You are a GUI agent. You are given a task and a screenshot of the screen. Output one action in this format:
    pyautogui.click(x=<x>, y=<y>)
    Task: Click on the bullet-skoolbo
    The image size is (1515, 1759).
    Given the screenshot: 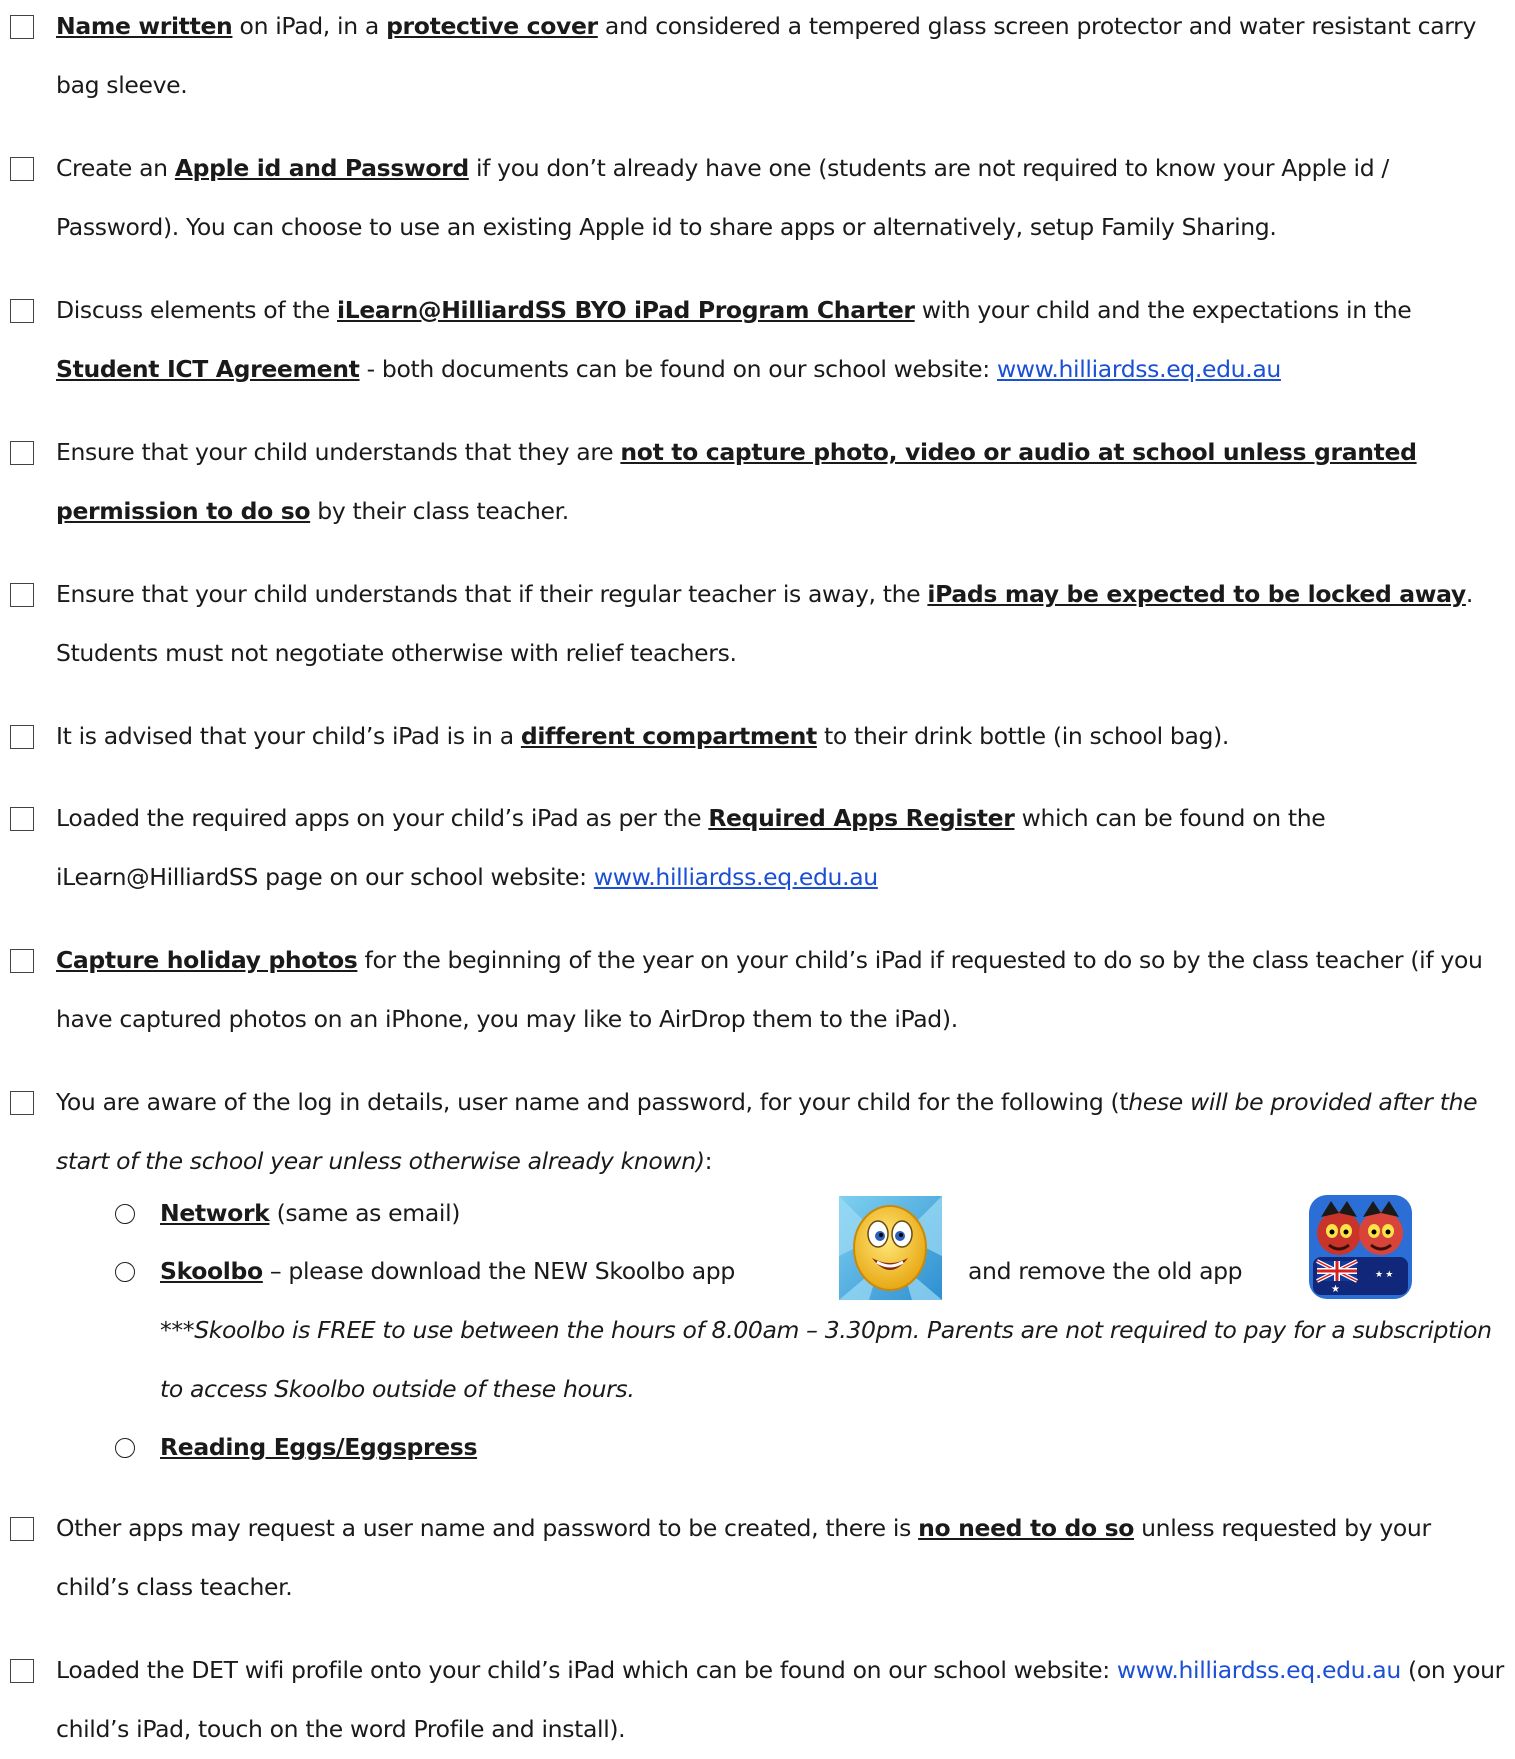 What is the action you would take?
    pyautogui.click(x=125, y=1272)
    